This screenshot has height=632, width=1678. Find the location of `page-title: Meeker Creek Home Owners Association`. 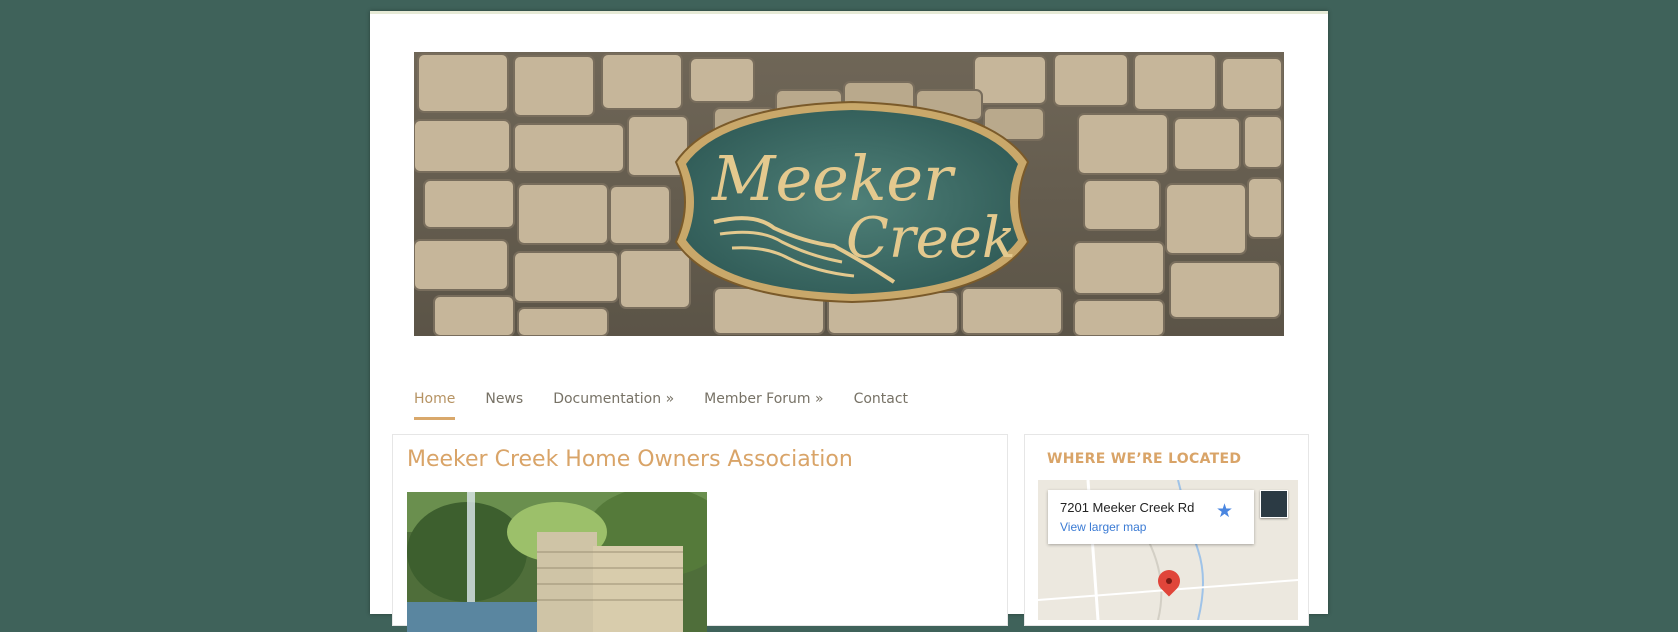

page-title: Meeker Creek Home Owners Association is located at coordinates (630, 459).